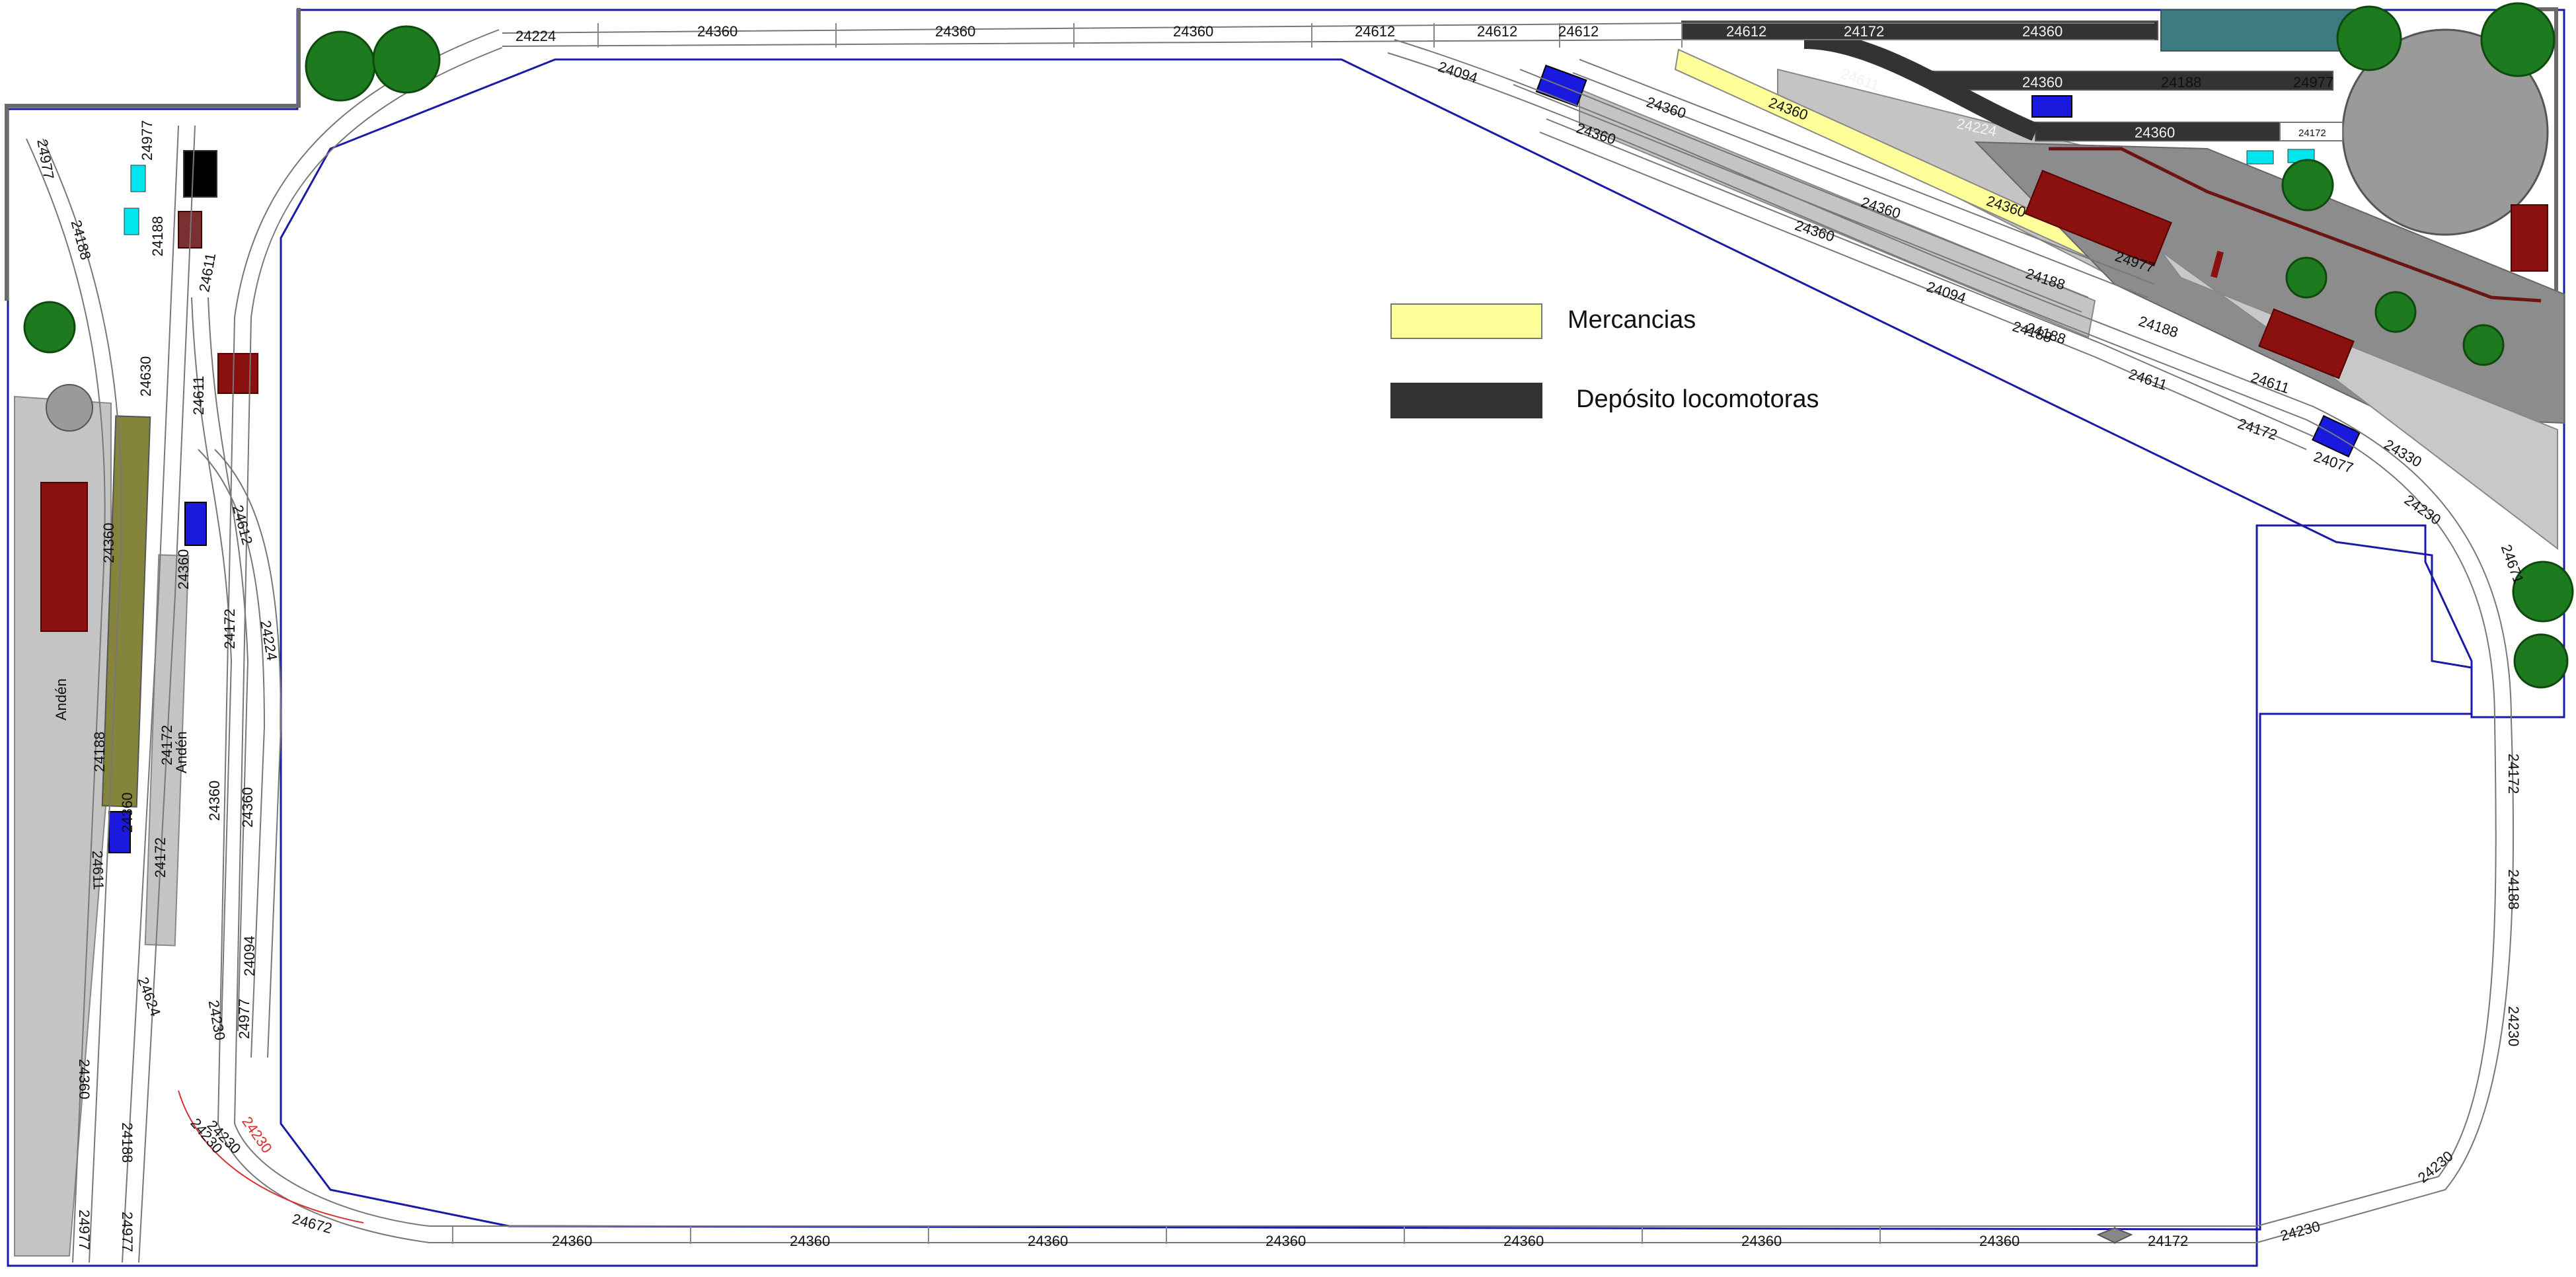 Image resolution: width=2576 pixels, height=1277 pixels. What do you see at coordinates (2513, 564) in the screenshot?
I see `track-label: 24671` at bounding box center [2513, 564].